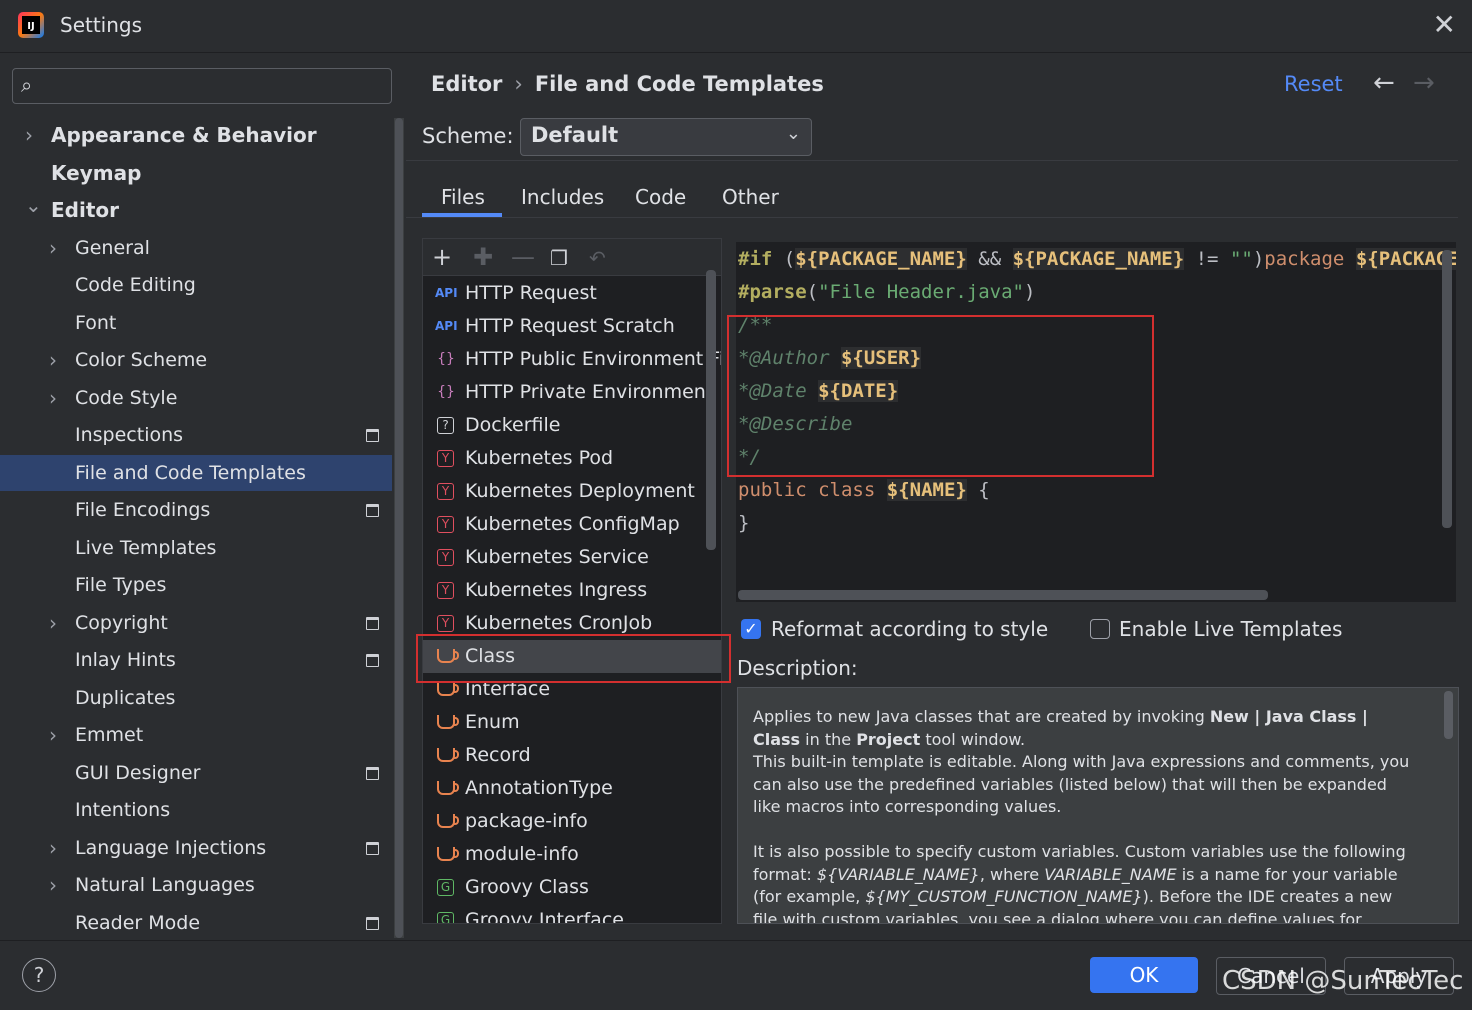 This screenshot has width=1472, height=1010. Describe the element at coordinates (1100, 629) in the screenshot. I see `live-templates-checkbox` at that location.